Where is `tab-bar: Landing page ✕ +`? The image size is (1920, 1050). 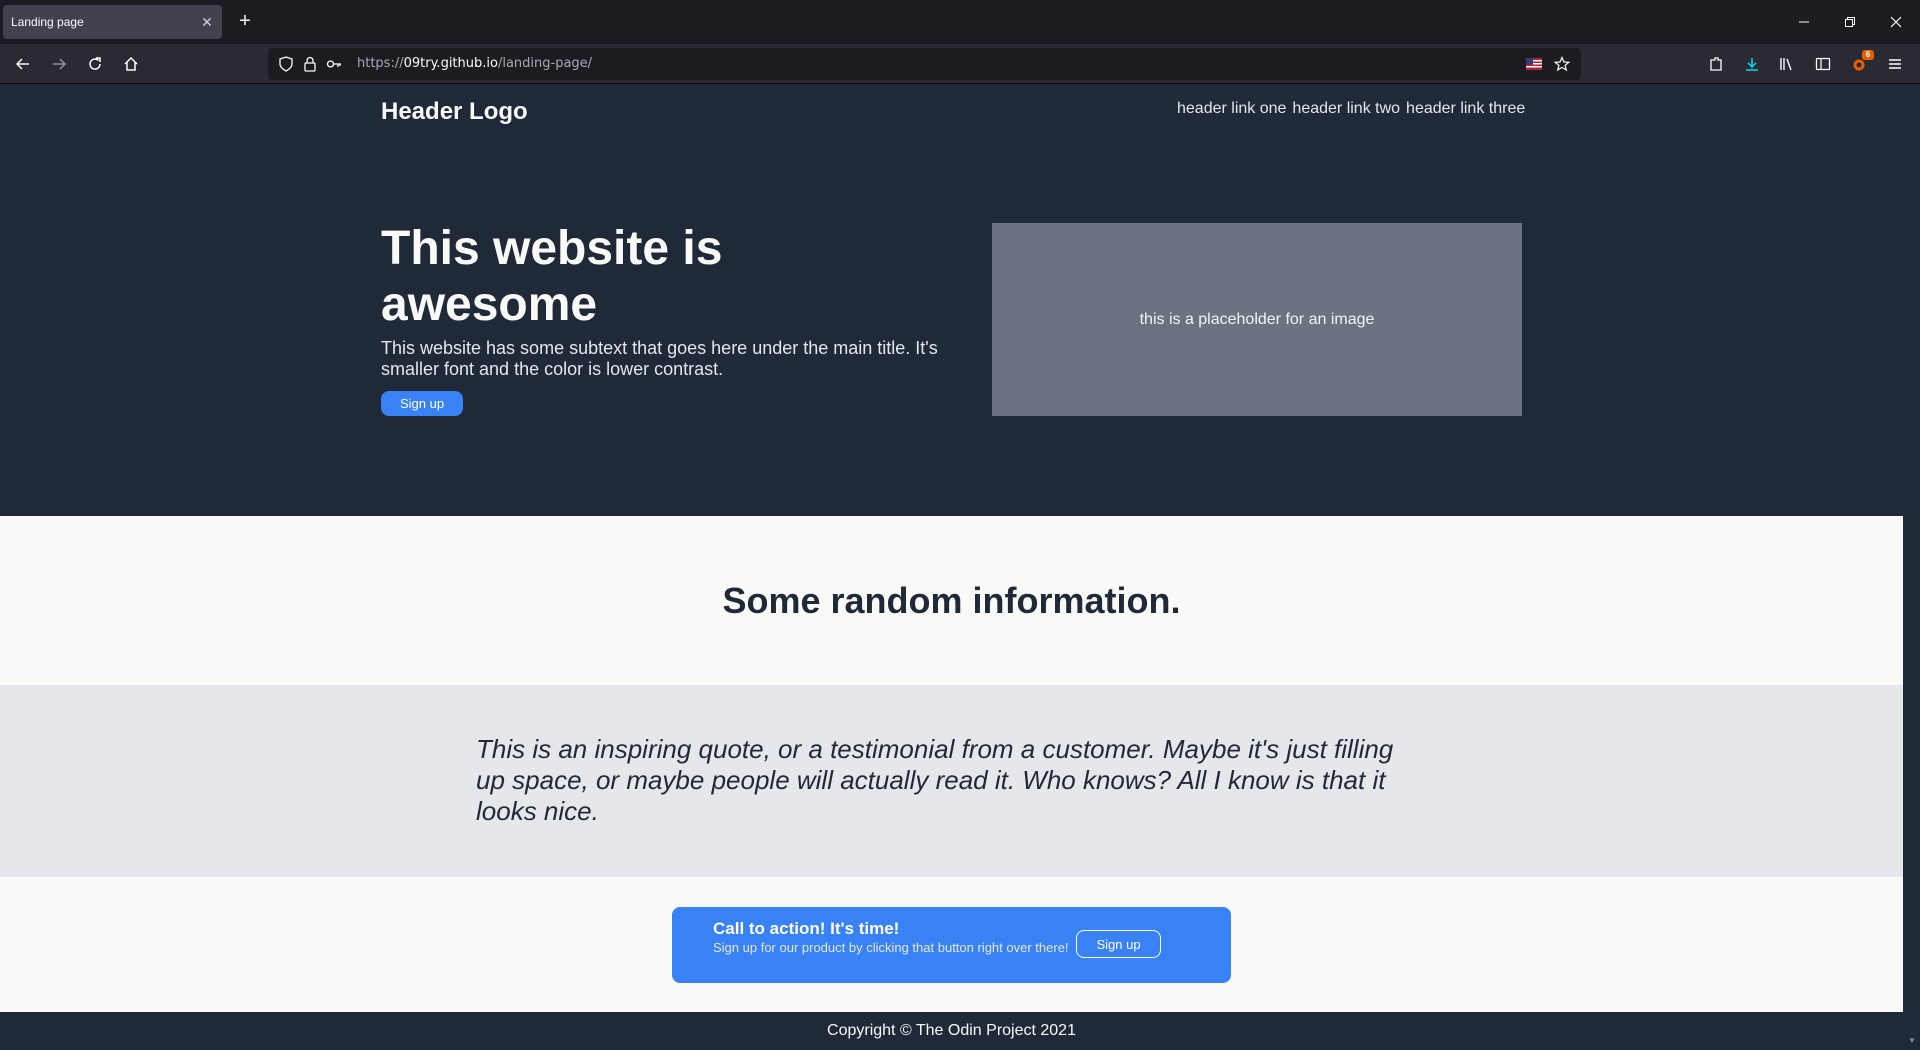 tab-bar: Landing page ✕ + is located at coordinates (960, 22).